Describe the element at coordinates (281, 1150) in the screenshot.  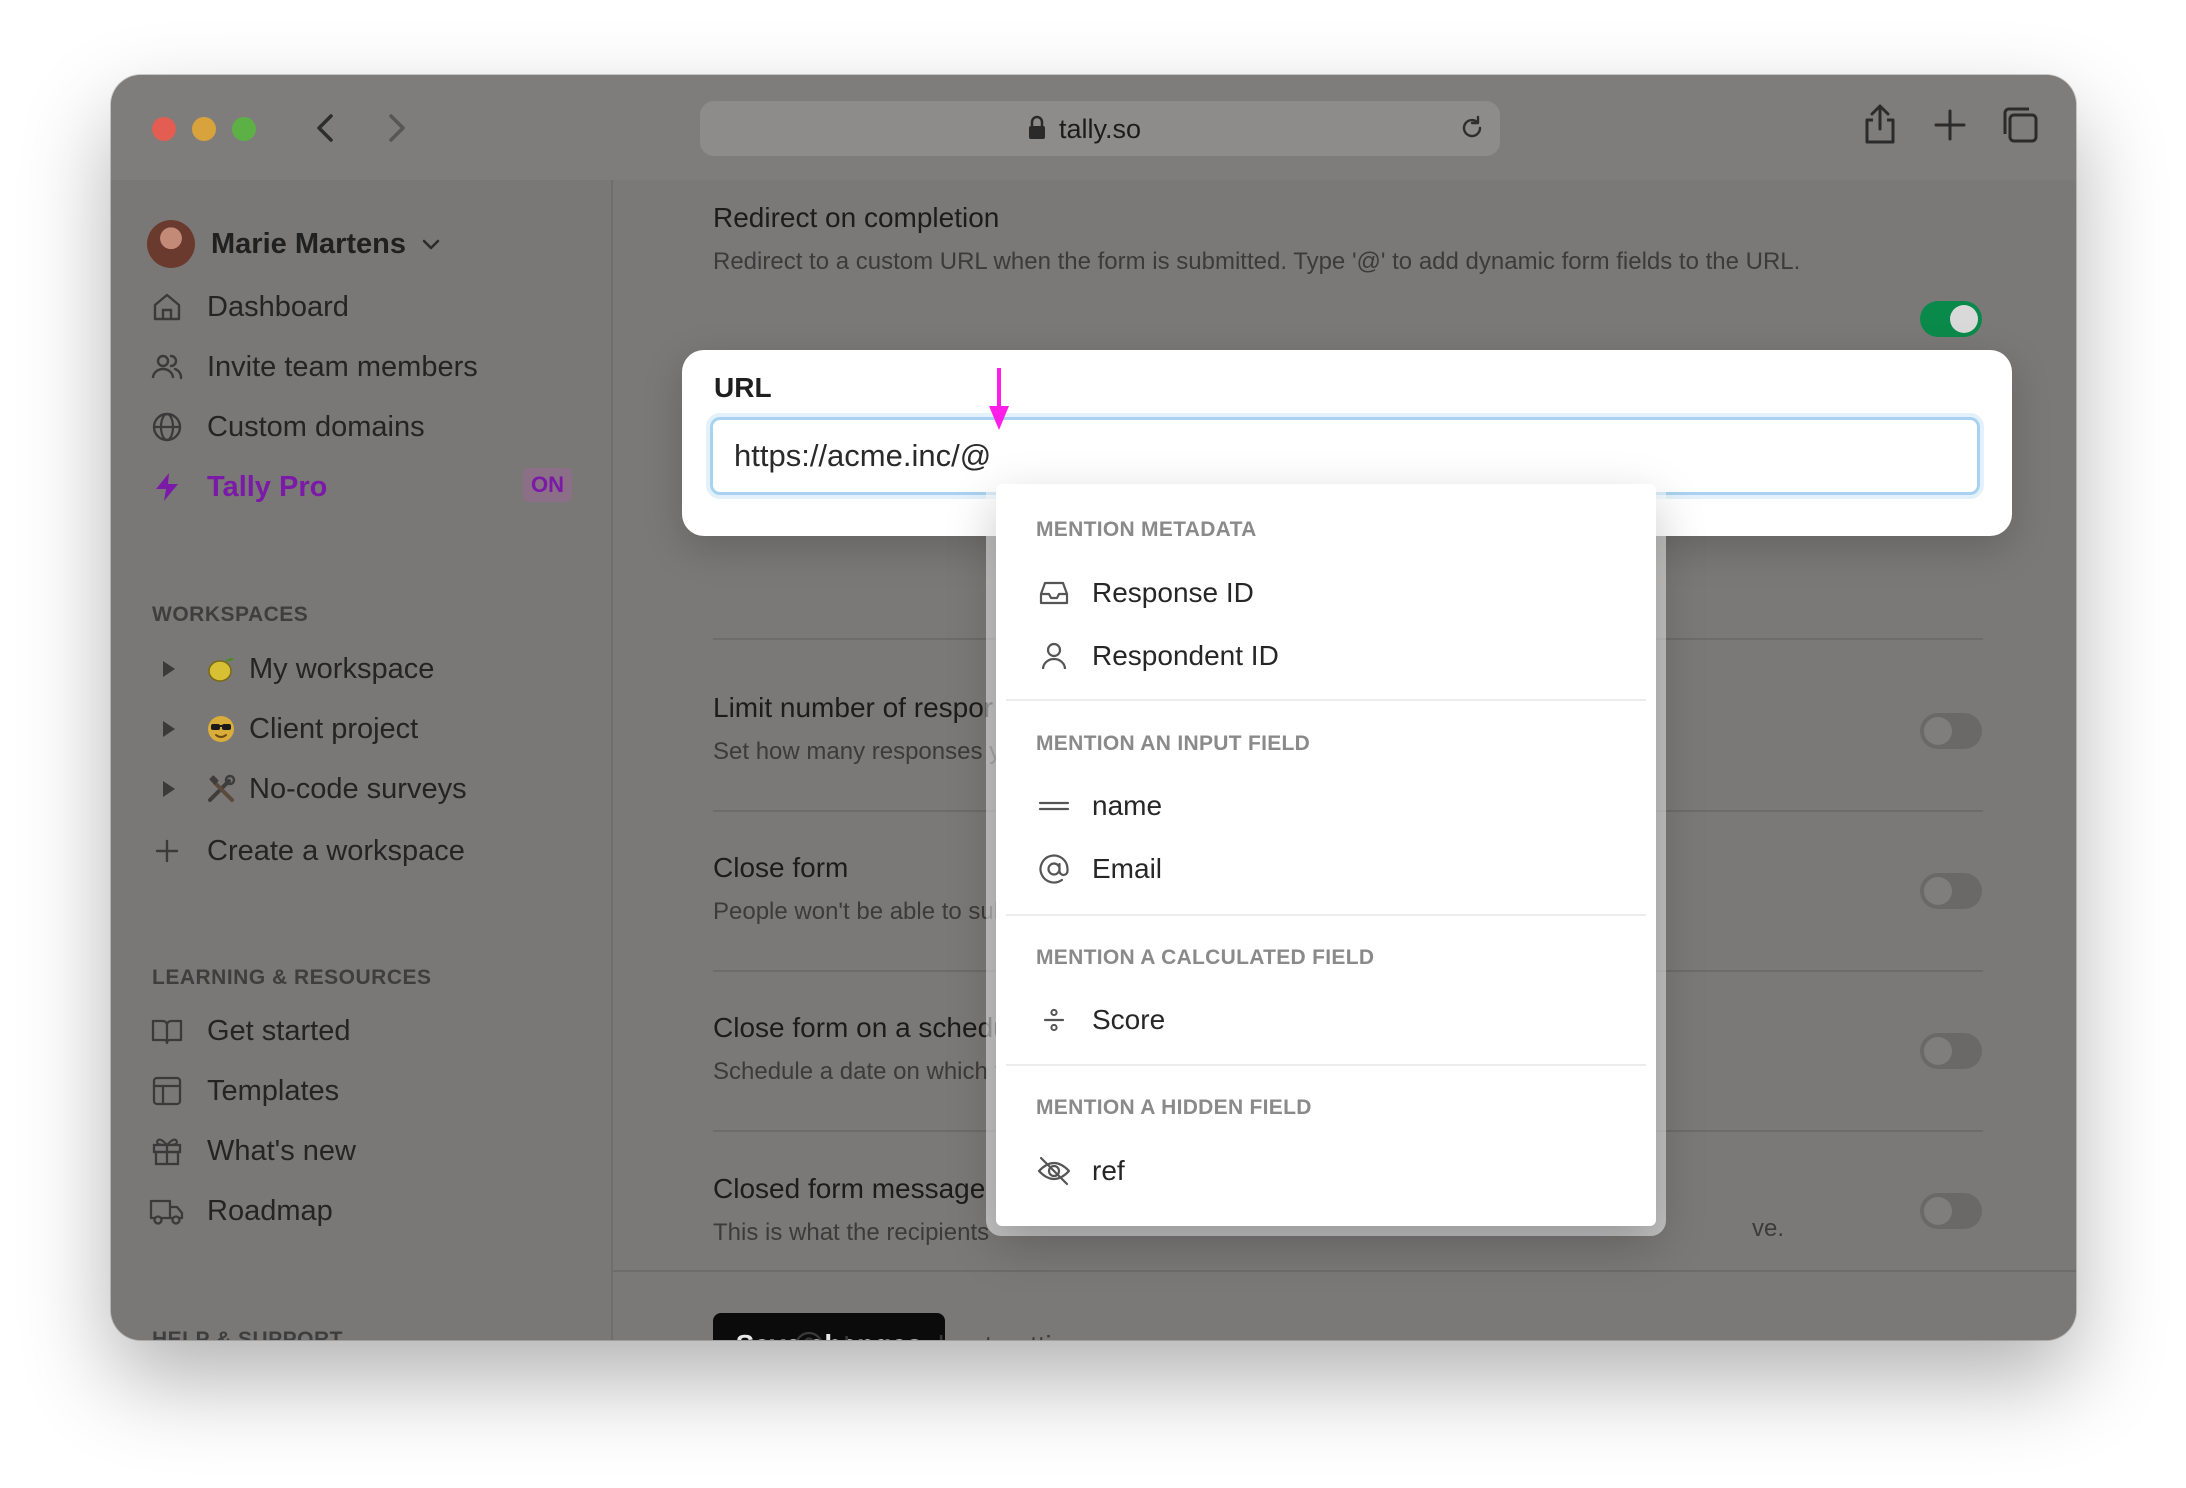
I see `sidebar-item-label: What's new` at that location.